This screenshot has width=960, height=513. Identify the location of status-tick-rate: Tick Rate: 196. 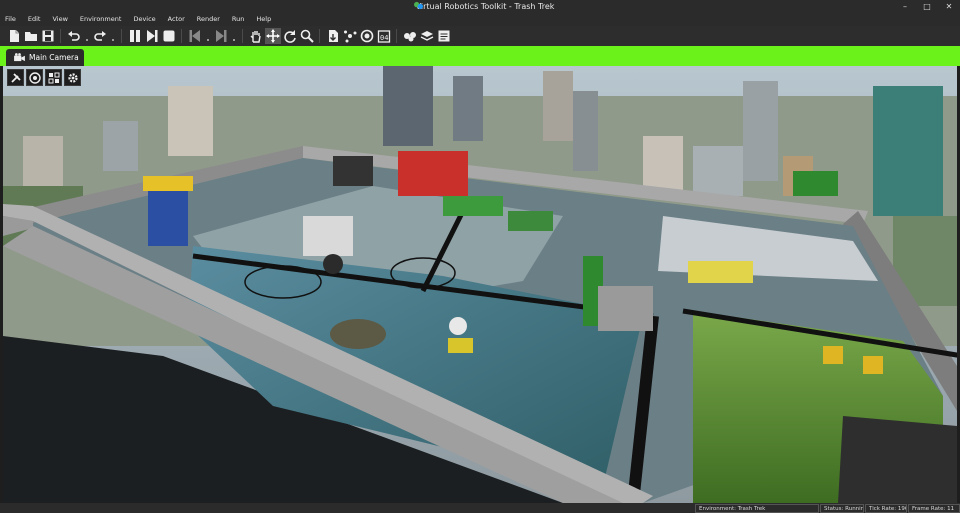
(886, 508).